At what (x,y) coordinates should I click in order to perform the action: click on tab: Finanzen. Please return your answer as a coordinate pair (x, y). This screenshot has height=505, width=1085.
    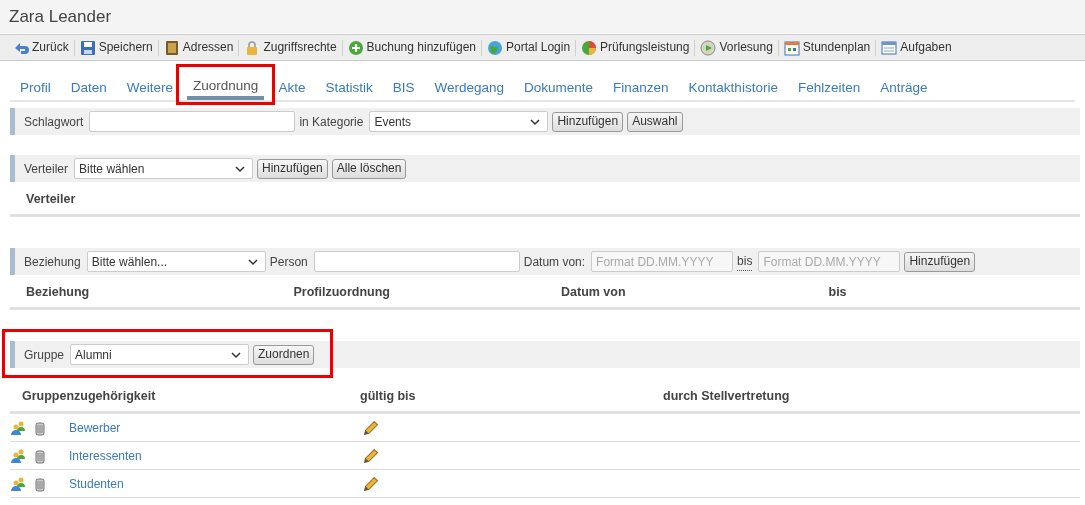
    Looking at the image, I should click on (641, 85).